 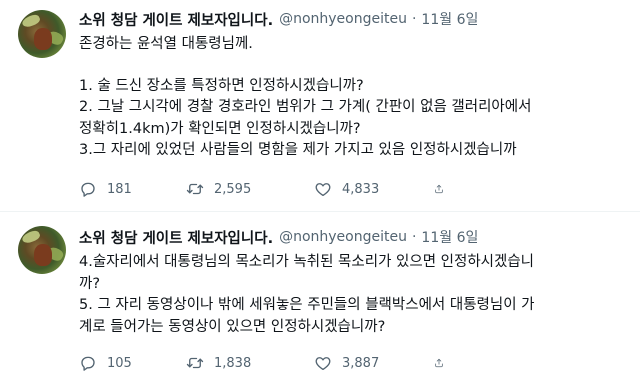 I want to click on tweet-actions: 181 2,595 4,833, so click(x=352, y=189).